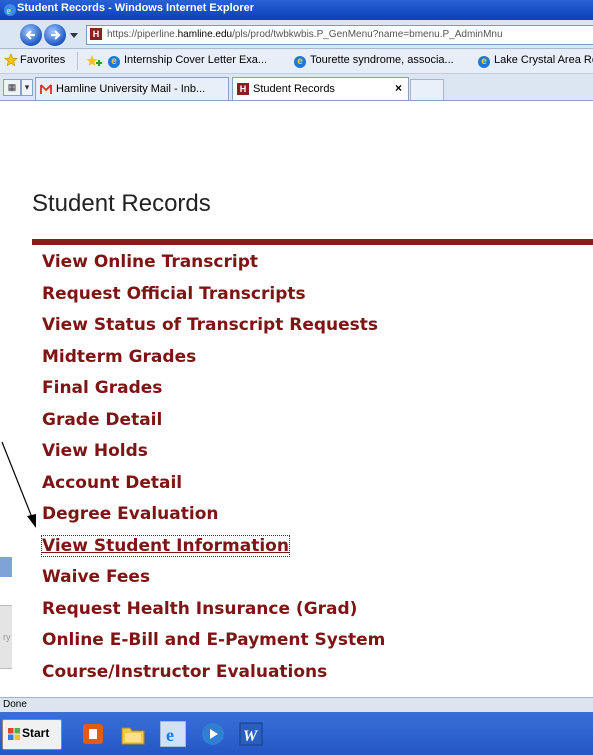 Image resolution: width=593 pixels, height=755 pixels. What do you see at coordinates (11, 60) in the screenshot?
I see `star-icon` at bounding box center [11, 60].